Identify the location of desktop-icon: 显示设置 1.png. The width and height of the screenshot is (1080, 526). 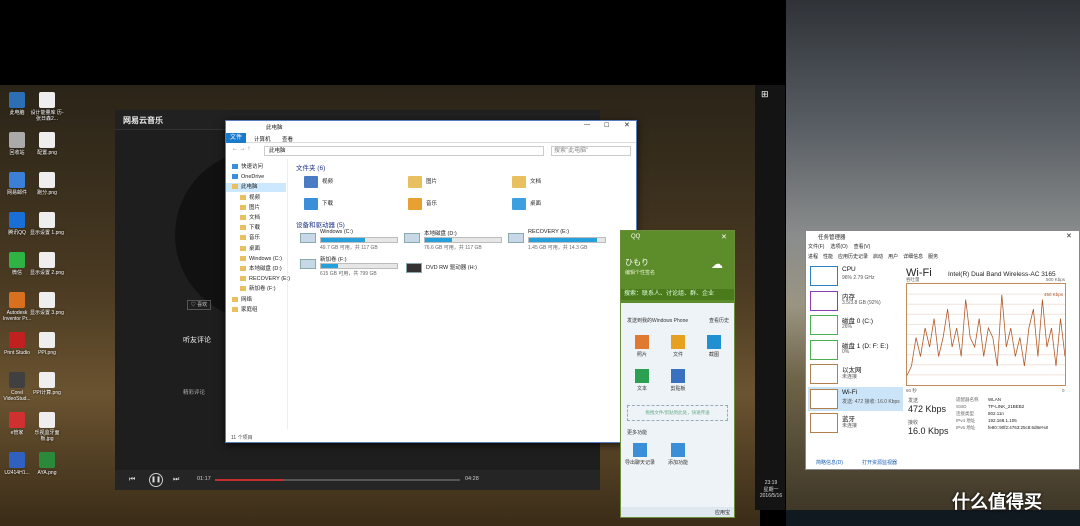
(47, 224).